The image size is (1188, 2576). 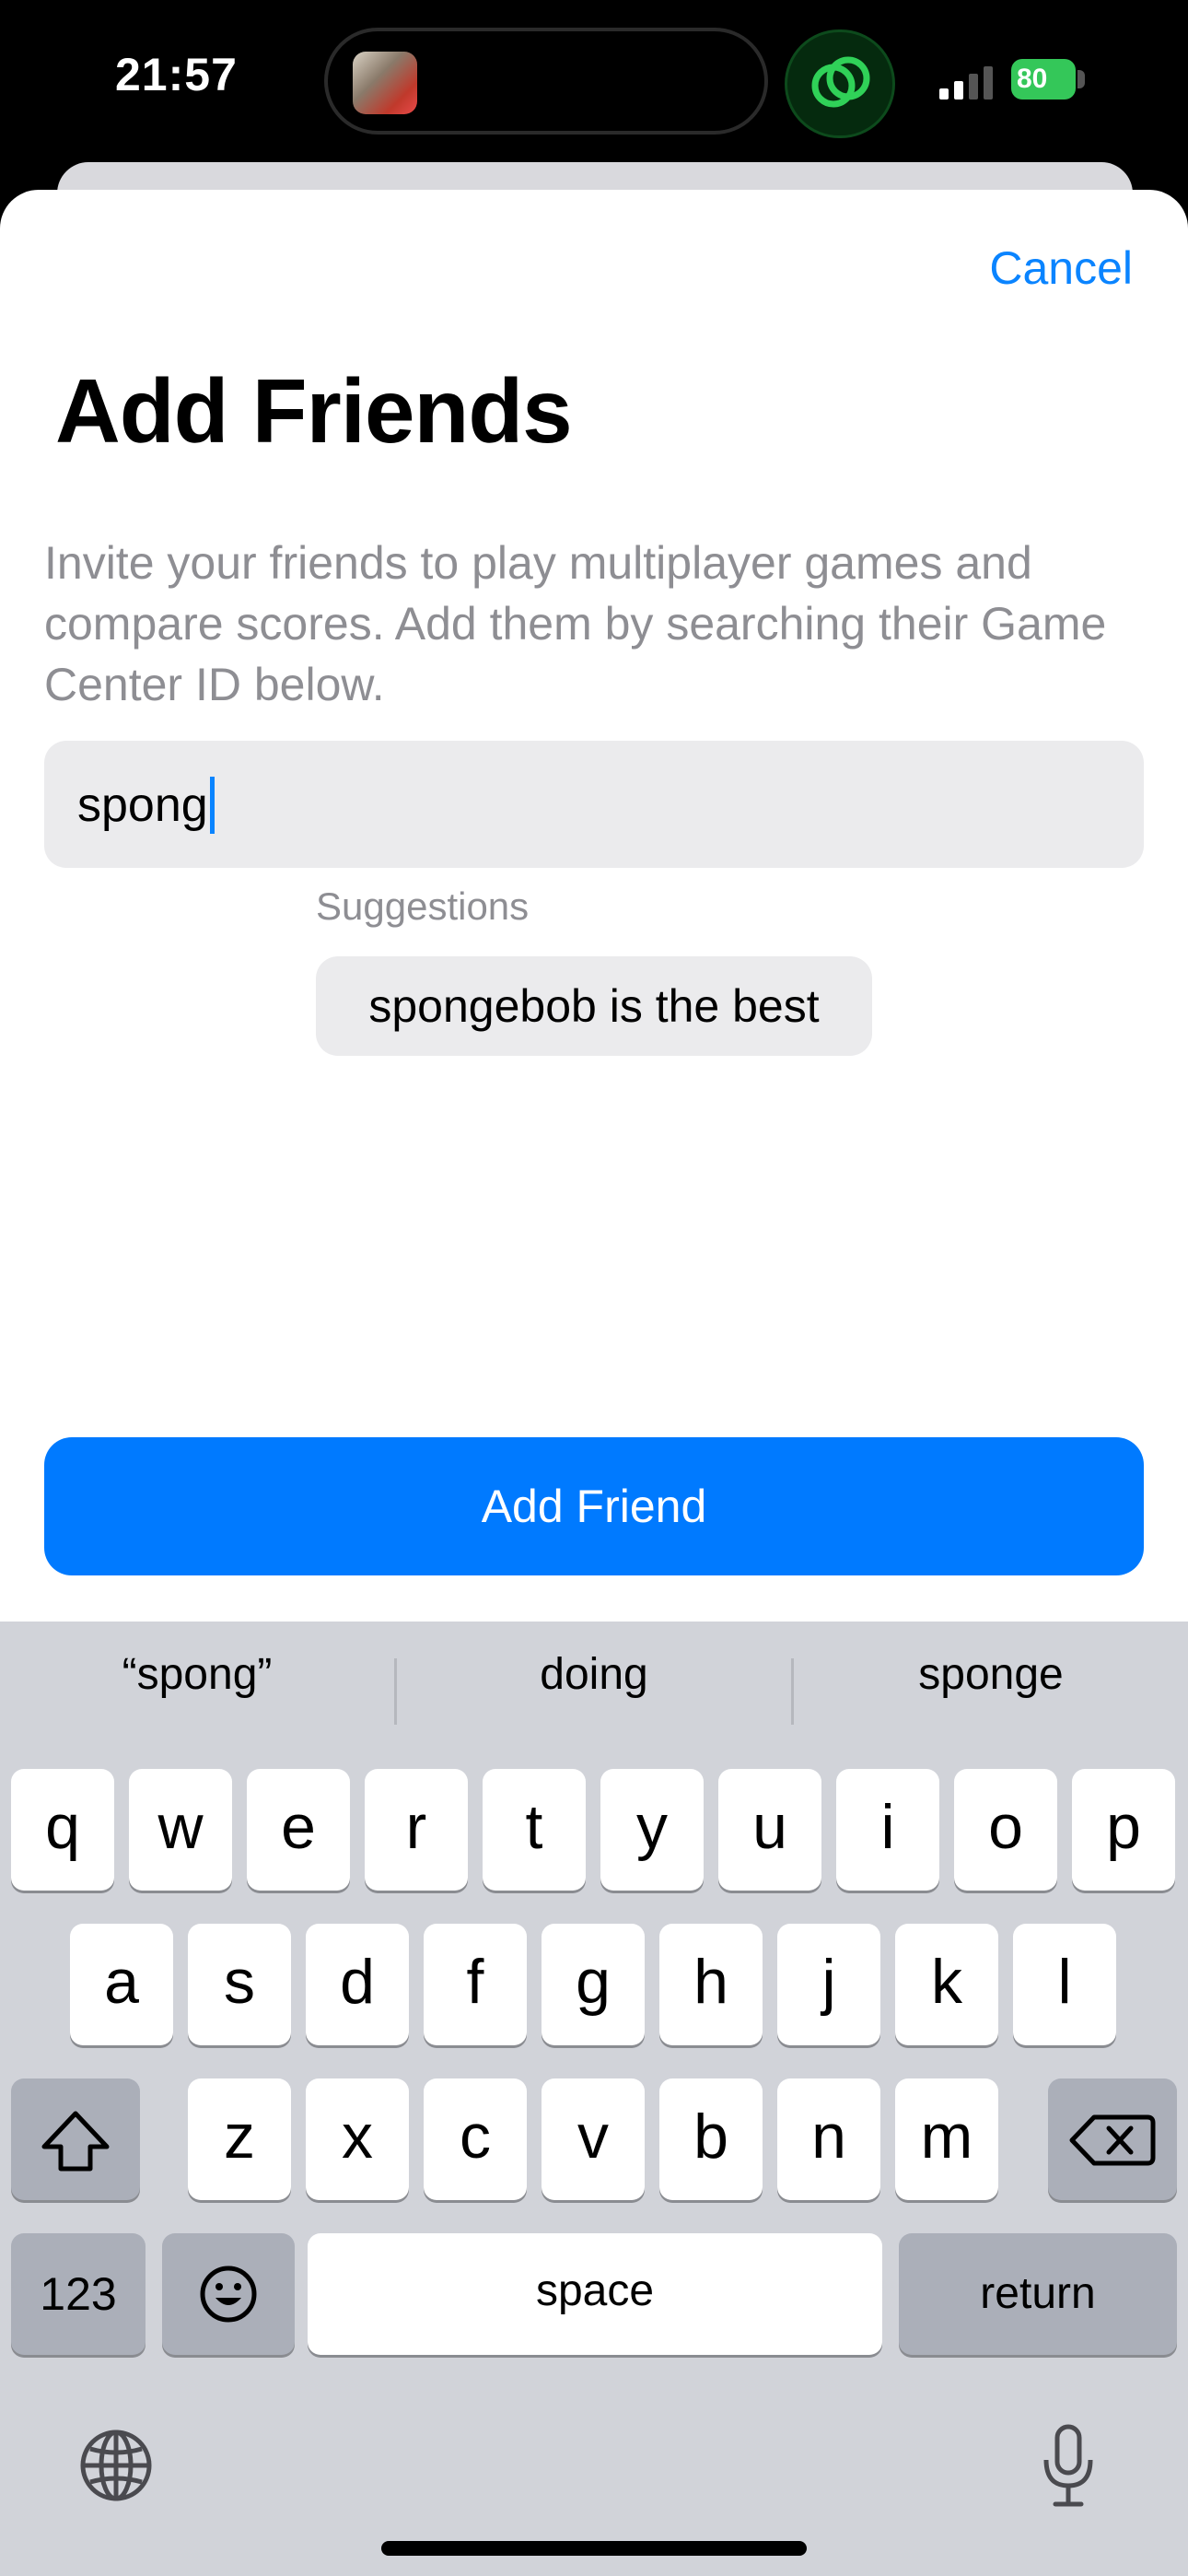 I want to click on key-w: w, so click(x=180, y=1830).